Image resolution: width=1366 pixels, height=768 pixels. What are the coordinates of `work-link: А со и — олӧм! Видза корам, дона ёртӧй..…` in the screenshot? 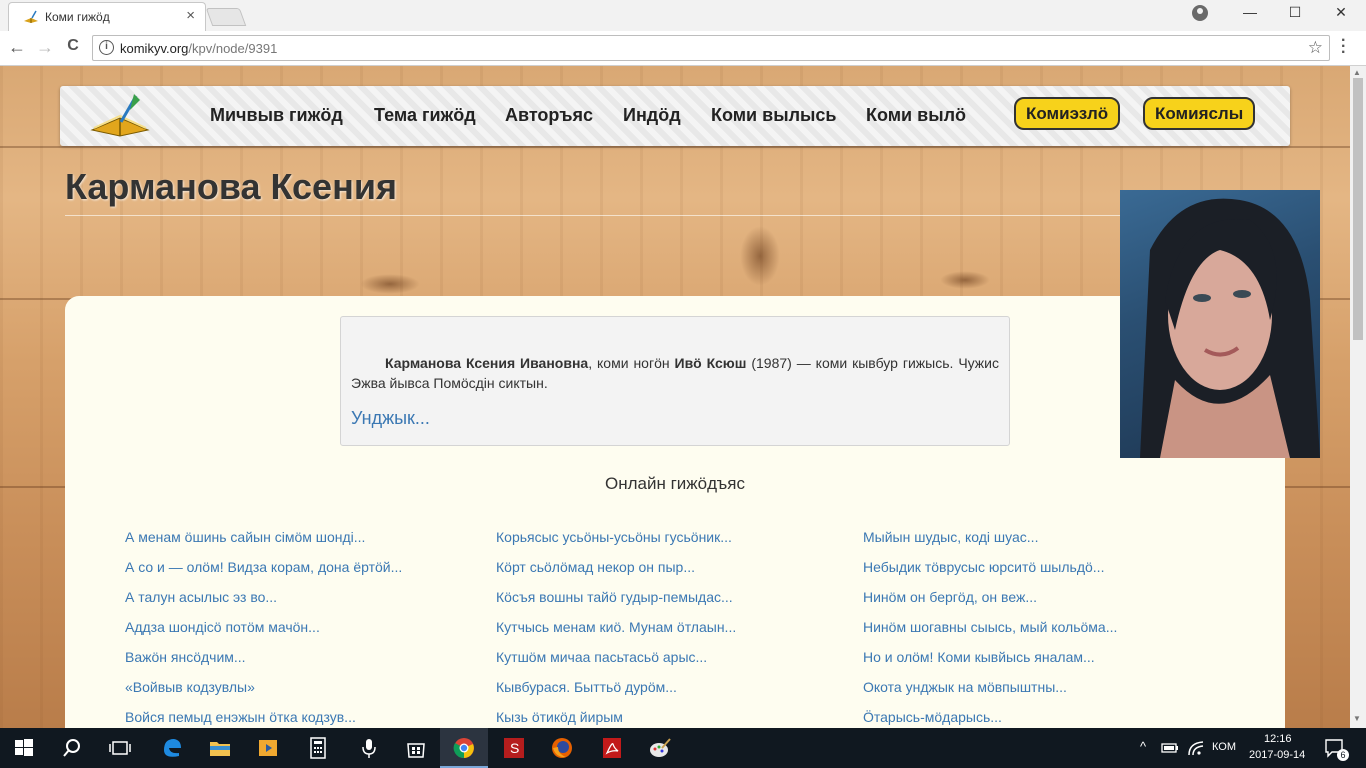 It's located at (263, 573).